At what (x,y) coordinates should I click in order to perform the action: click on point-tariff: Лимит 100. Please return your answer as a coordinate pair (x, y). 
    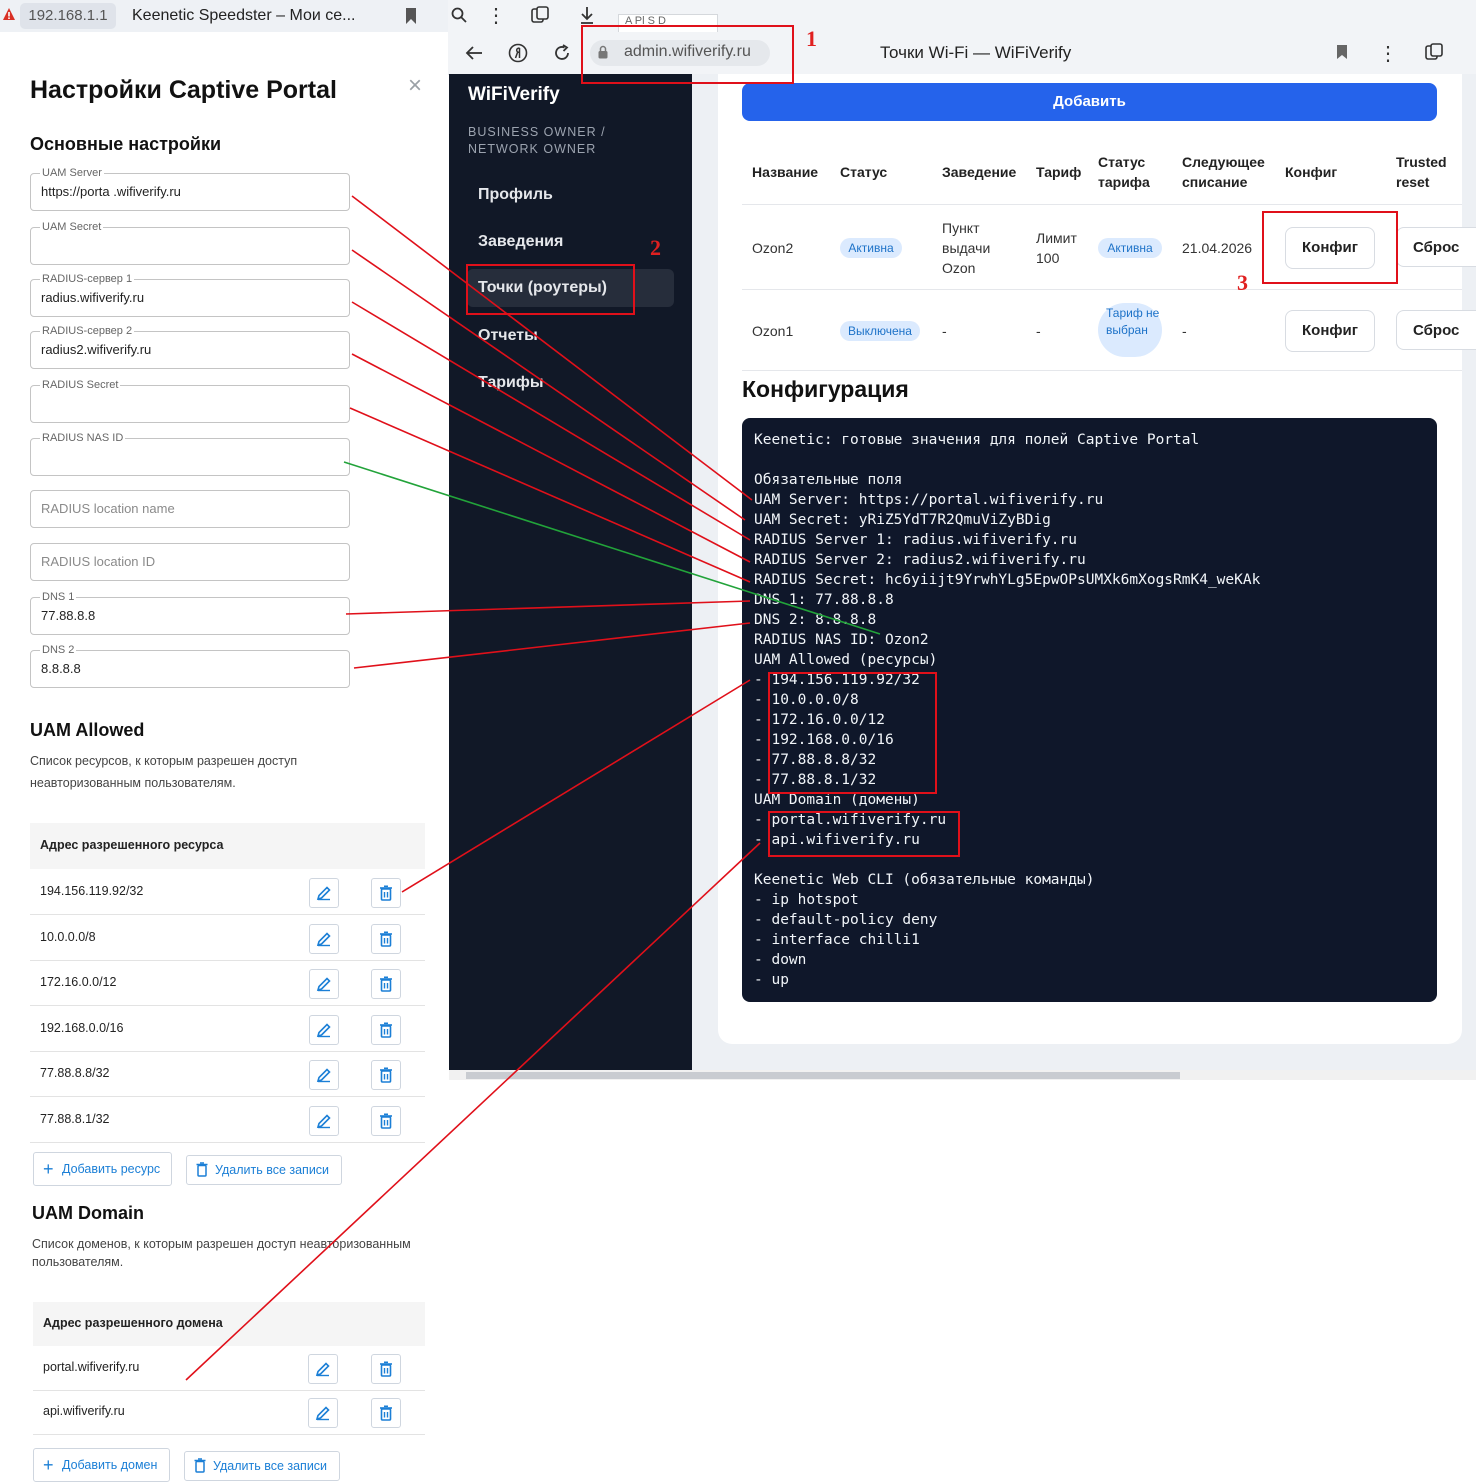
    Looking at the image, I should click on (1056, 248).